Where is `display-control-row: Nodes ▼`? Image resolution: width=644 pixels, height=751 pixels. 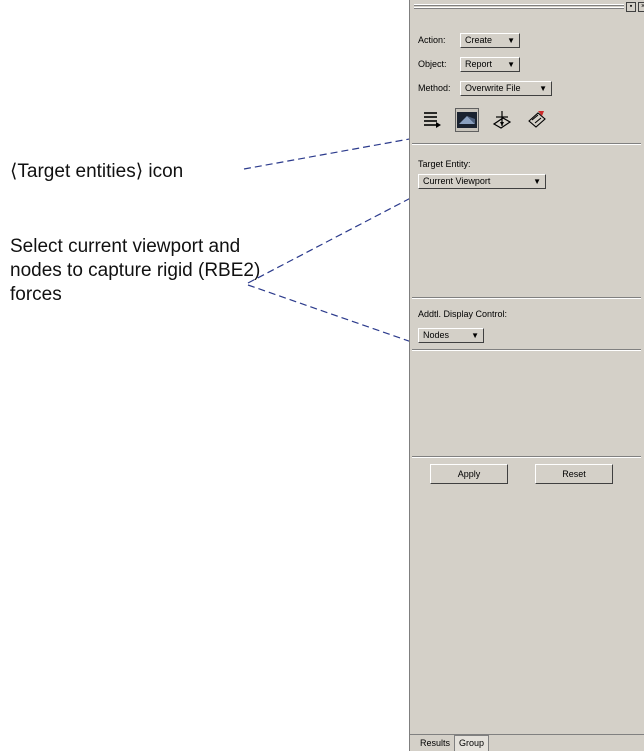 display-control-row: Nodes ▼ is located at coordinates (451, 335).